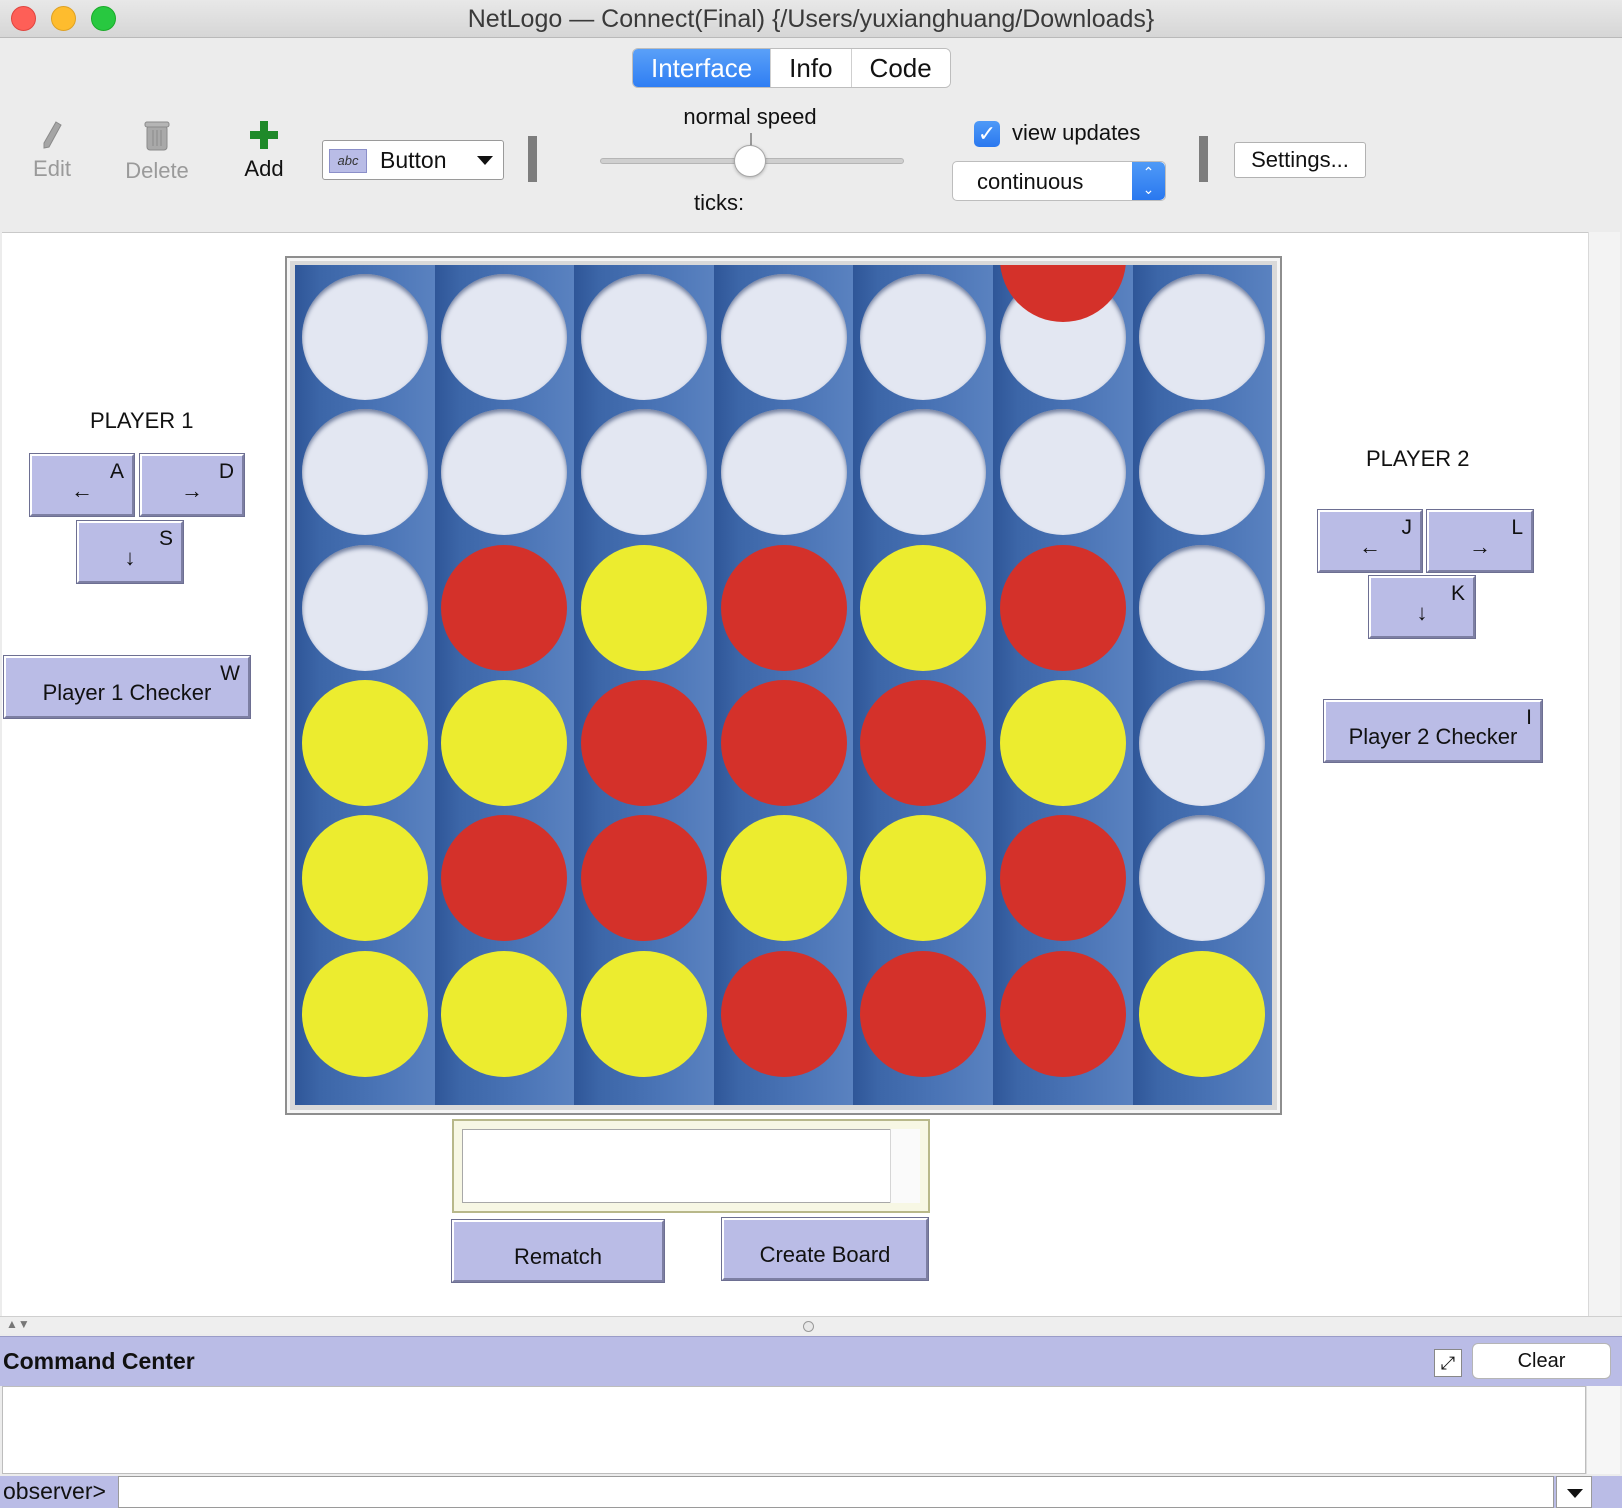 Image resolution: width=1622 pixels, height=1508 pixels. I want to click on ticks-label: ticks:, so click(719, 202).